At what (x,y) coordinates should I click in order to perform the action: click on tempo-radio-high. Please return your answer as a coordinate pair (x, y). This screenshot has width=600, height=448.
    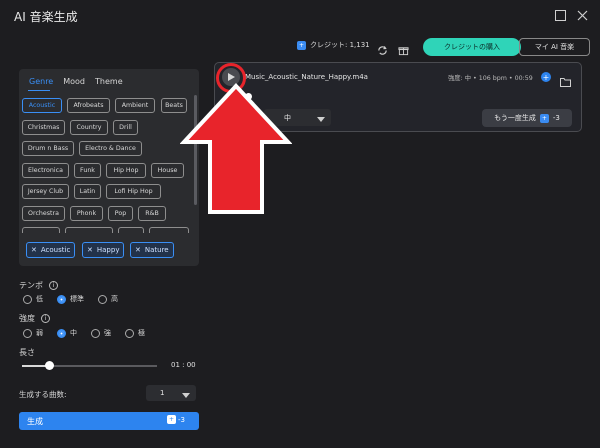
    Looking at the image, I should click on (102, 299).